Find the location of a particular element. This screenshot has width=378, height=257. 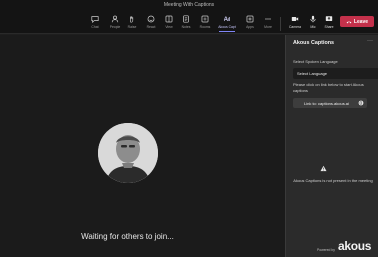

rooms-icon is located at coordinates (205, 19).